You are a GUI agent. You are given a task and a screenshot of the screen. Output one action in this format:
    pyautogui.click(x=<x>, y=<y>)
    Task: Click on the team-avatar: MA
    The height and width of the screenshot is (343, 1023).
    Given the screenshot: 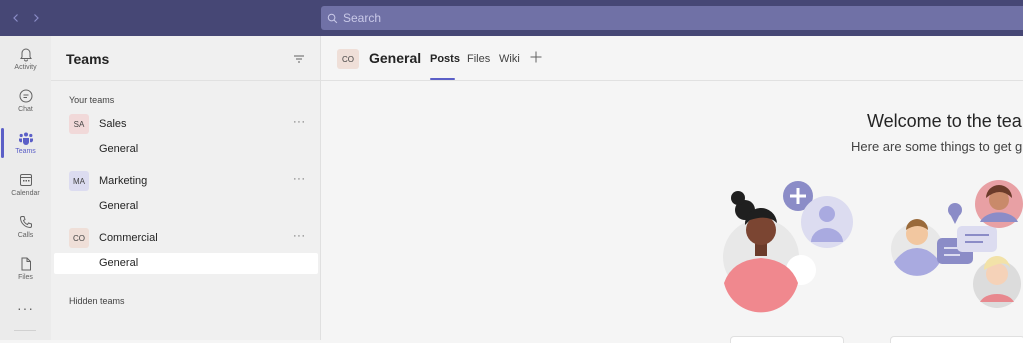 What is the action you would take?
    pyautogui.click(x=79, y=181)
    